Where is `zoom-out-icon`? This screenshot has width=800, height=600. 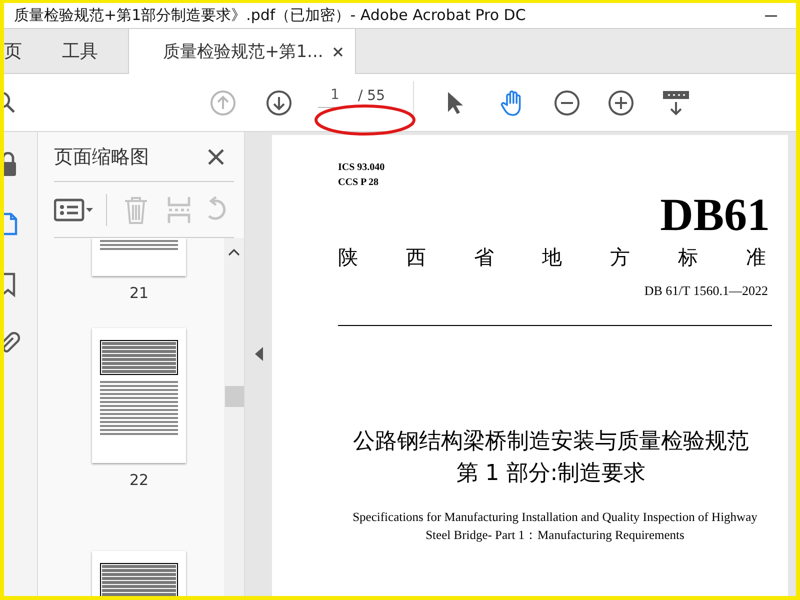
zoom-out-icon is located at coordinates (567, 103).